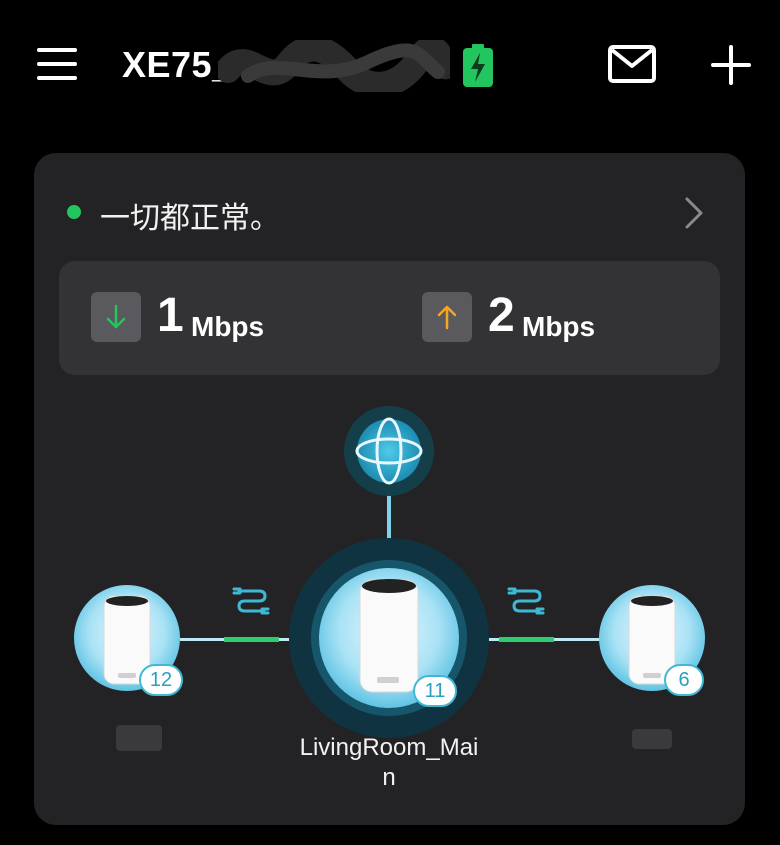  I want to click on arrow-up-icon, so click(447, 317).